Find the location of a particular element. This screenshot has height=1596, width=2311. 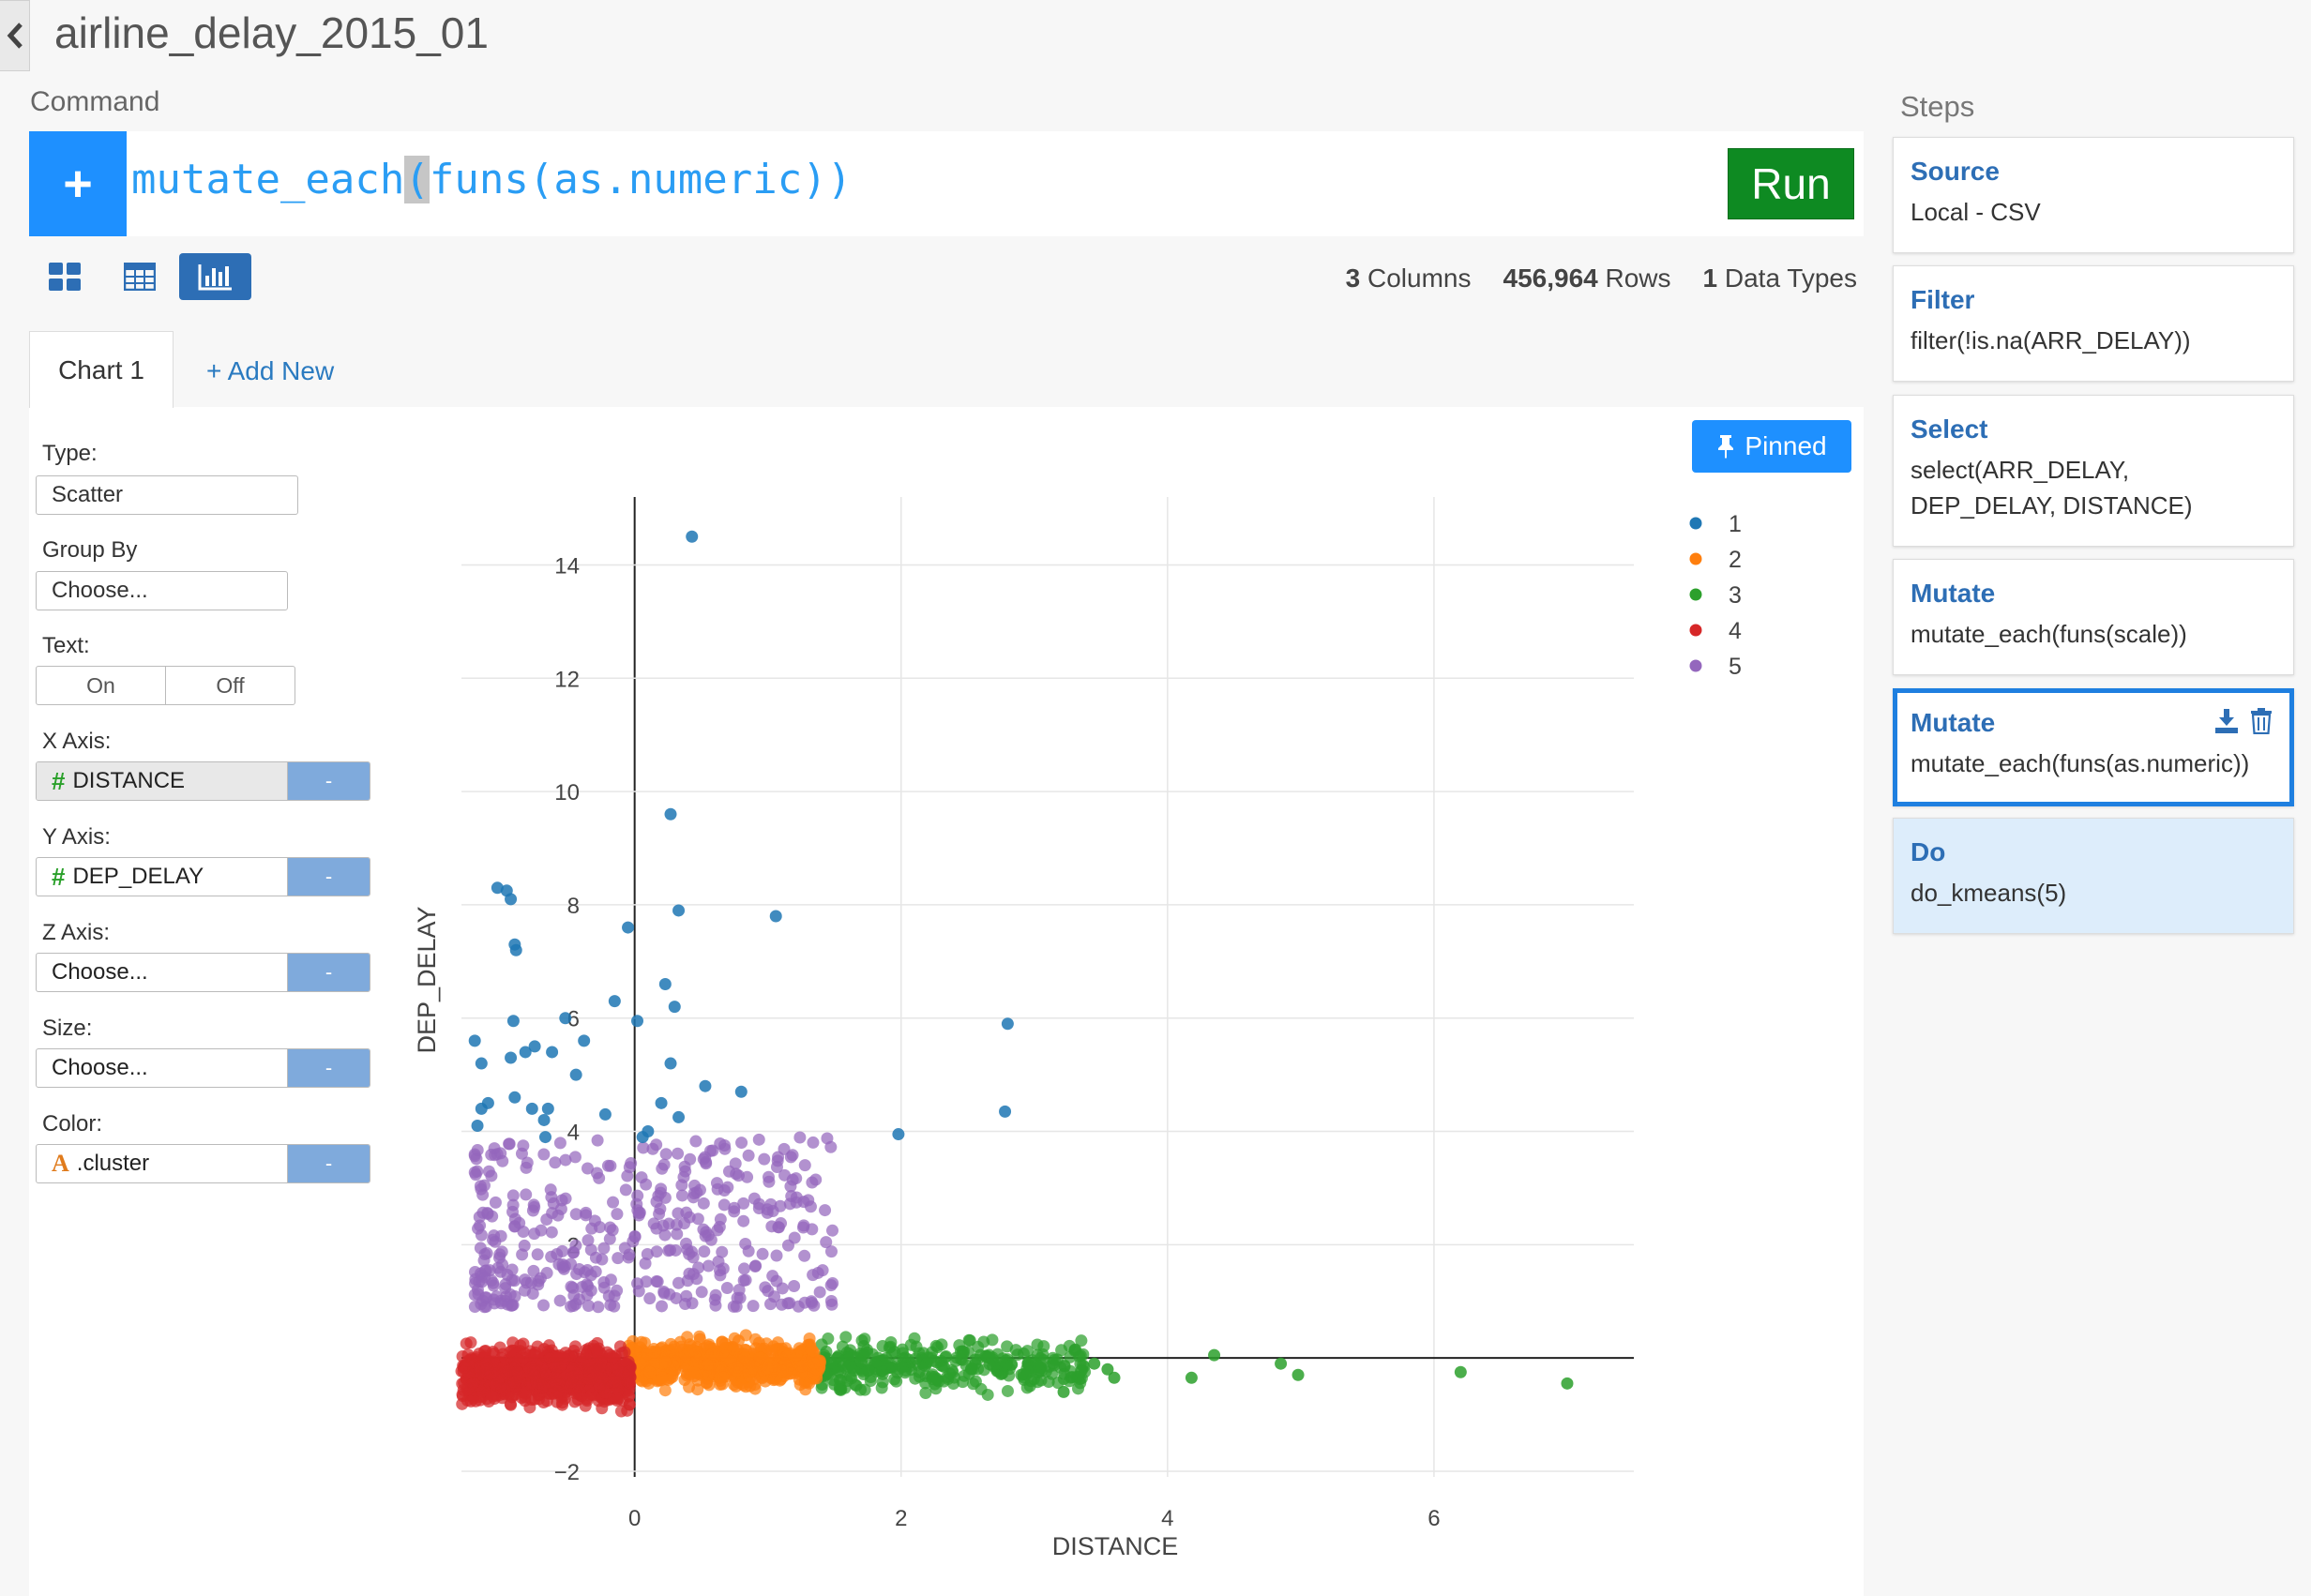

command-text-before: mutate_each is located at coordinates (268, 179).